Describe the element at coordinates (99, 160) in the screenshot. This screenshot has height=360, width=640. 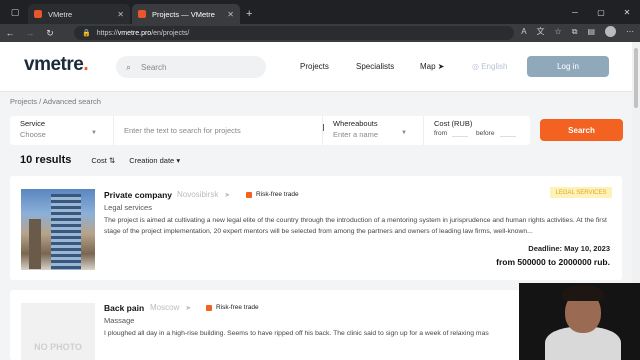
I see `sort-cost-label: Cost` at that location.